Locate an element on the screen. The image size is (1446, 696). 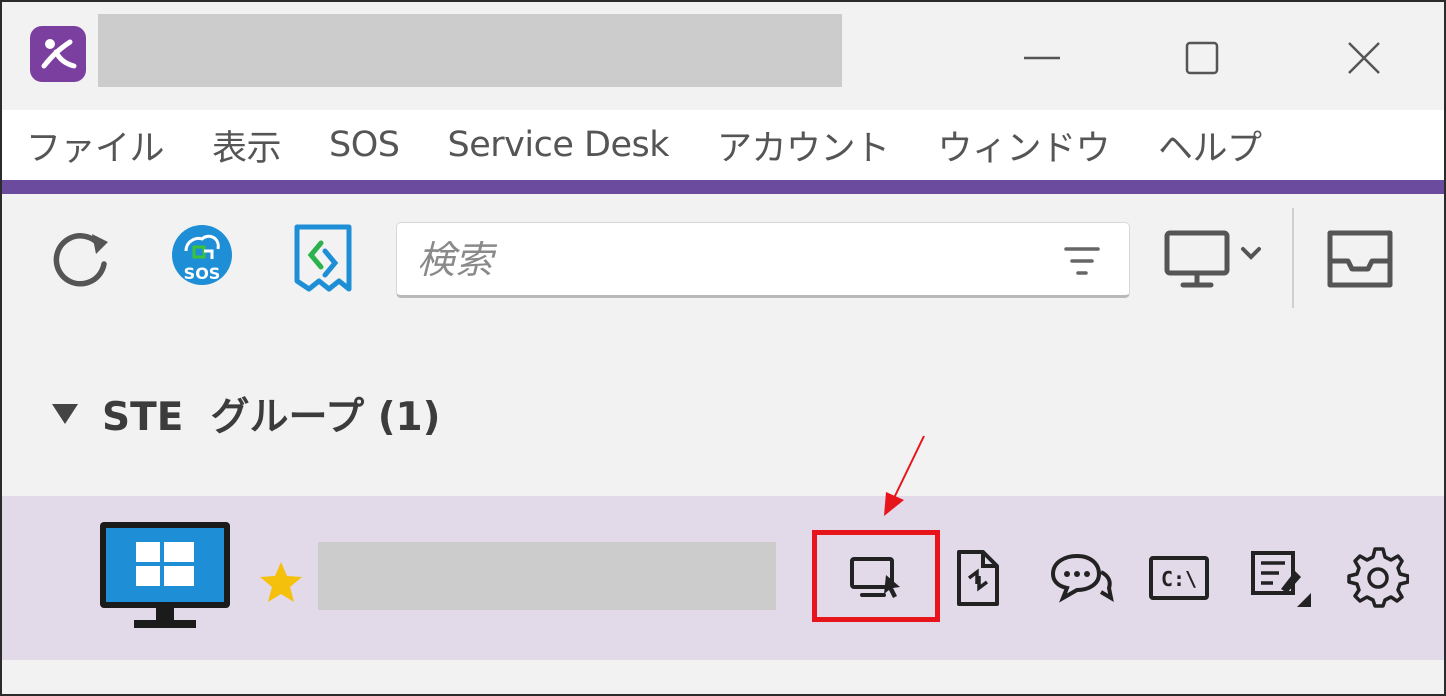
device-name-redacted is located at coordinates (547, 576).